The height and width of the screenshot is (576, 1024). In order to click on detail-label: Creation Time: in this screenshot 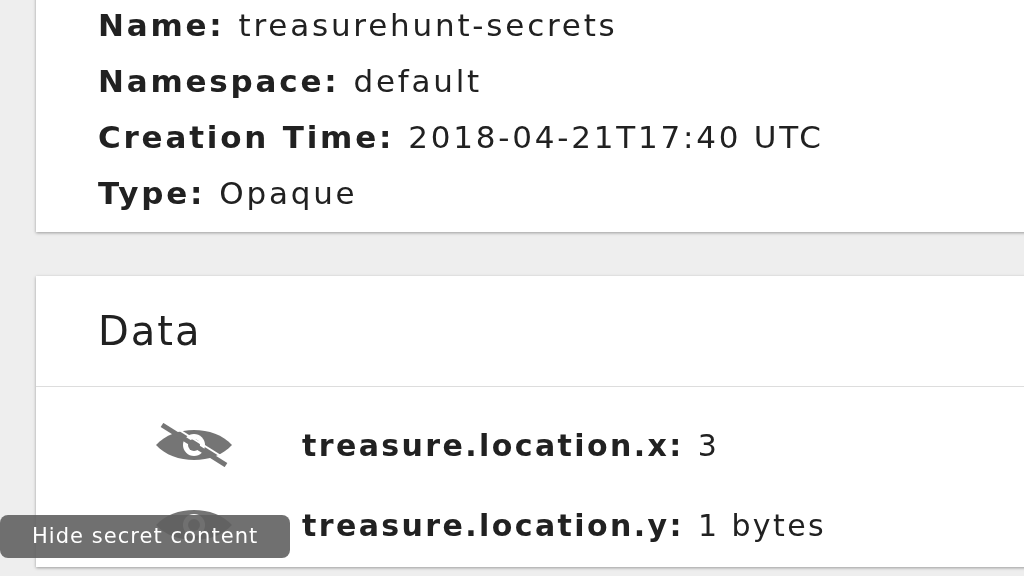, I will do `click(246, 137)`.